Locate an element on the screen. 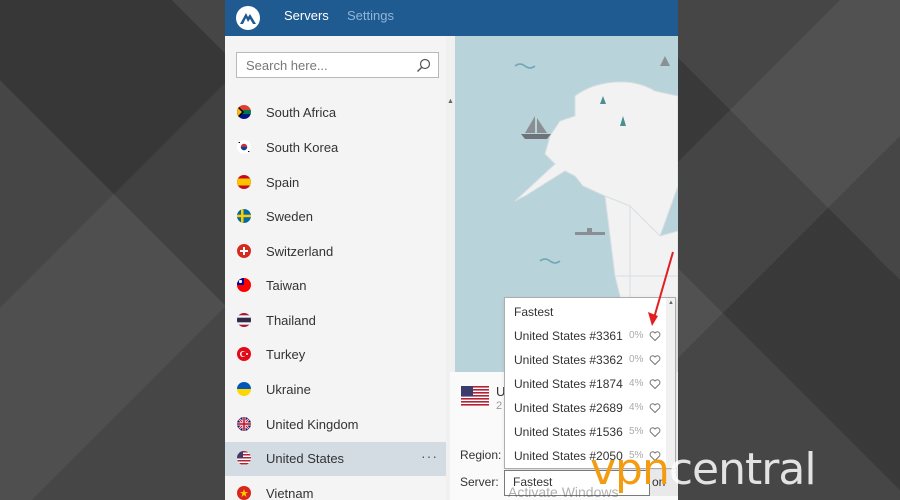  server-option: United States #3362 0% is located at coordinates (586, 360).